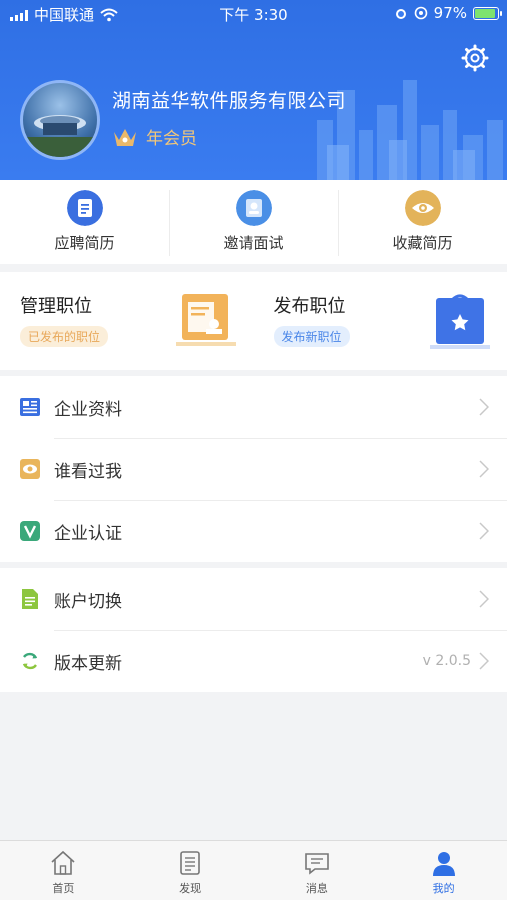 Image resolution: width=507 pixels, height=900 pixels. I want to click on profile-icon, so click(443, 864).